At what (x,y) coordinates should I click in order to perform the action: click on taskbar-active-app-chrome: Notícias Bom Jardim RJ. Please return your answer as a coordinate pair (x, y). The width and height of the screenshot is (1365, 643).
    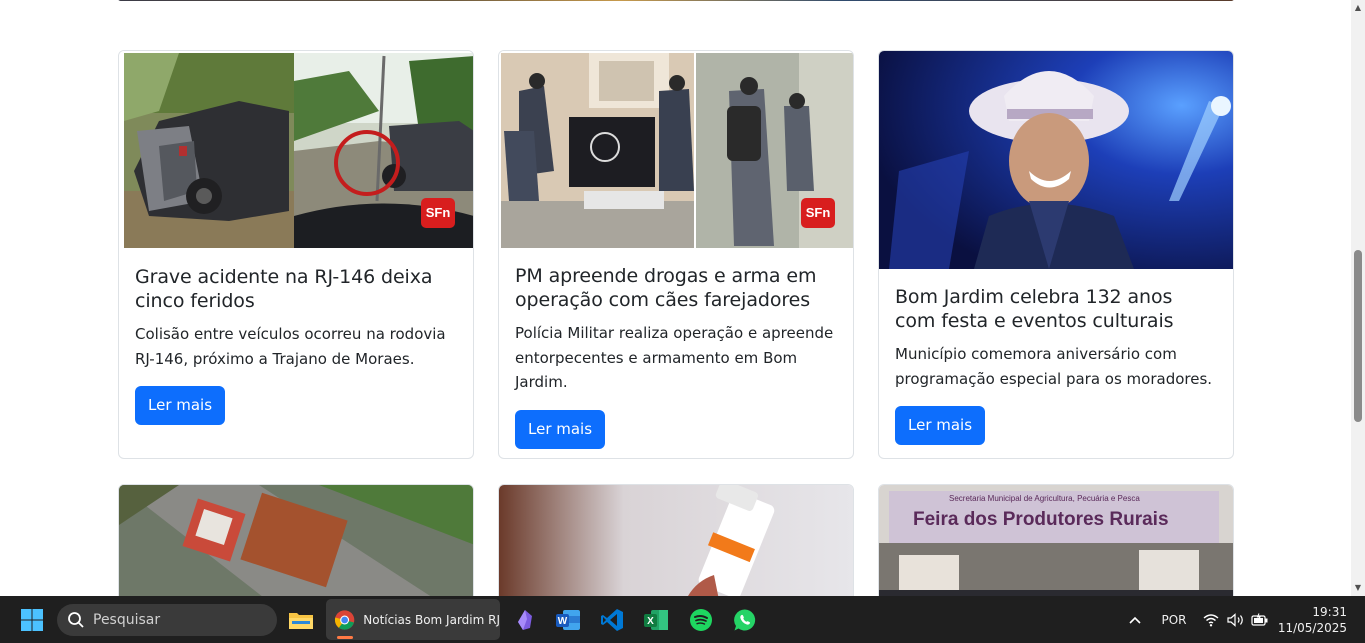
    Looking at the image, I should click on (413, 619).